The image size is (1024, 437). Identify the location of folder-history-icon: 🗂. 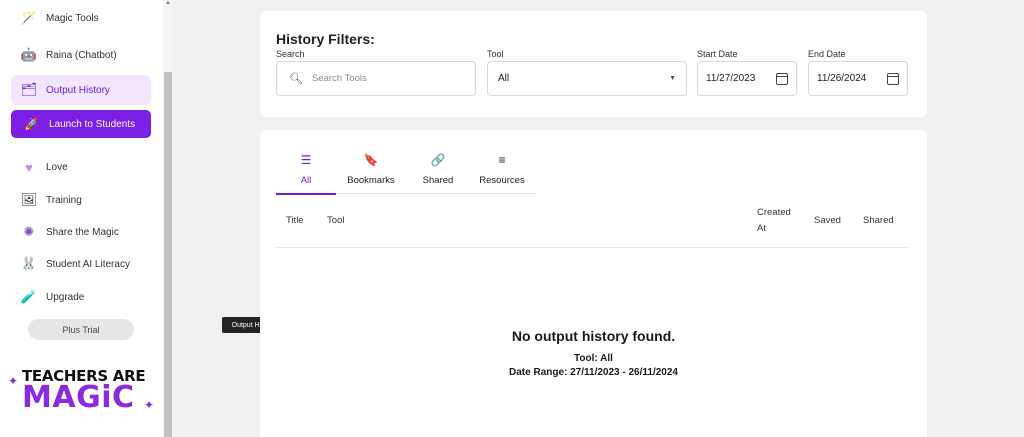
(29, 89).